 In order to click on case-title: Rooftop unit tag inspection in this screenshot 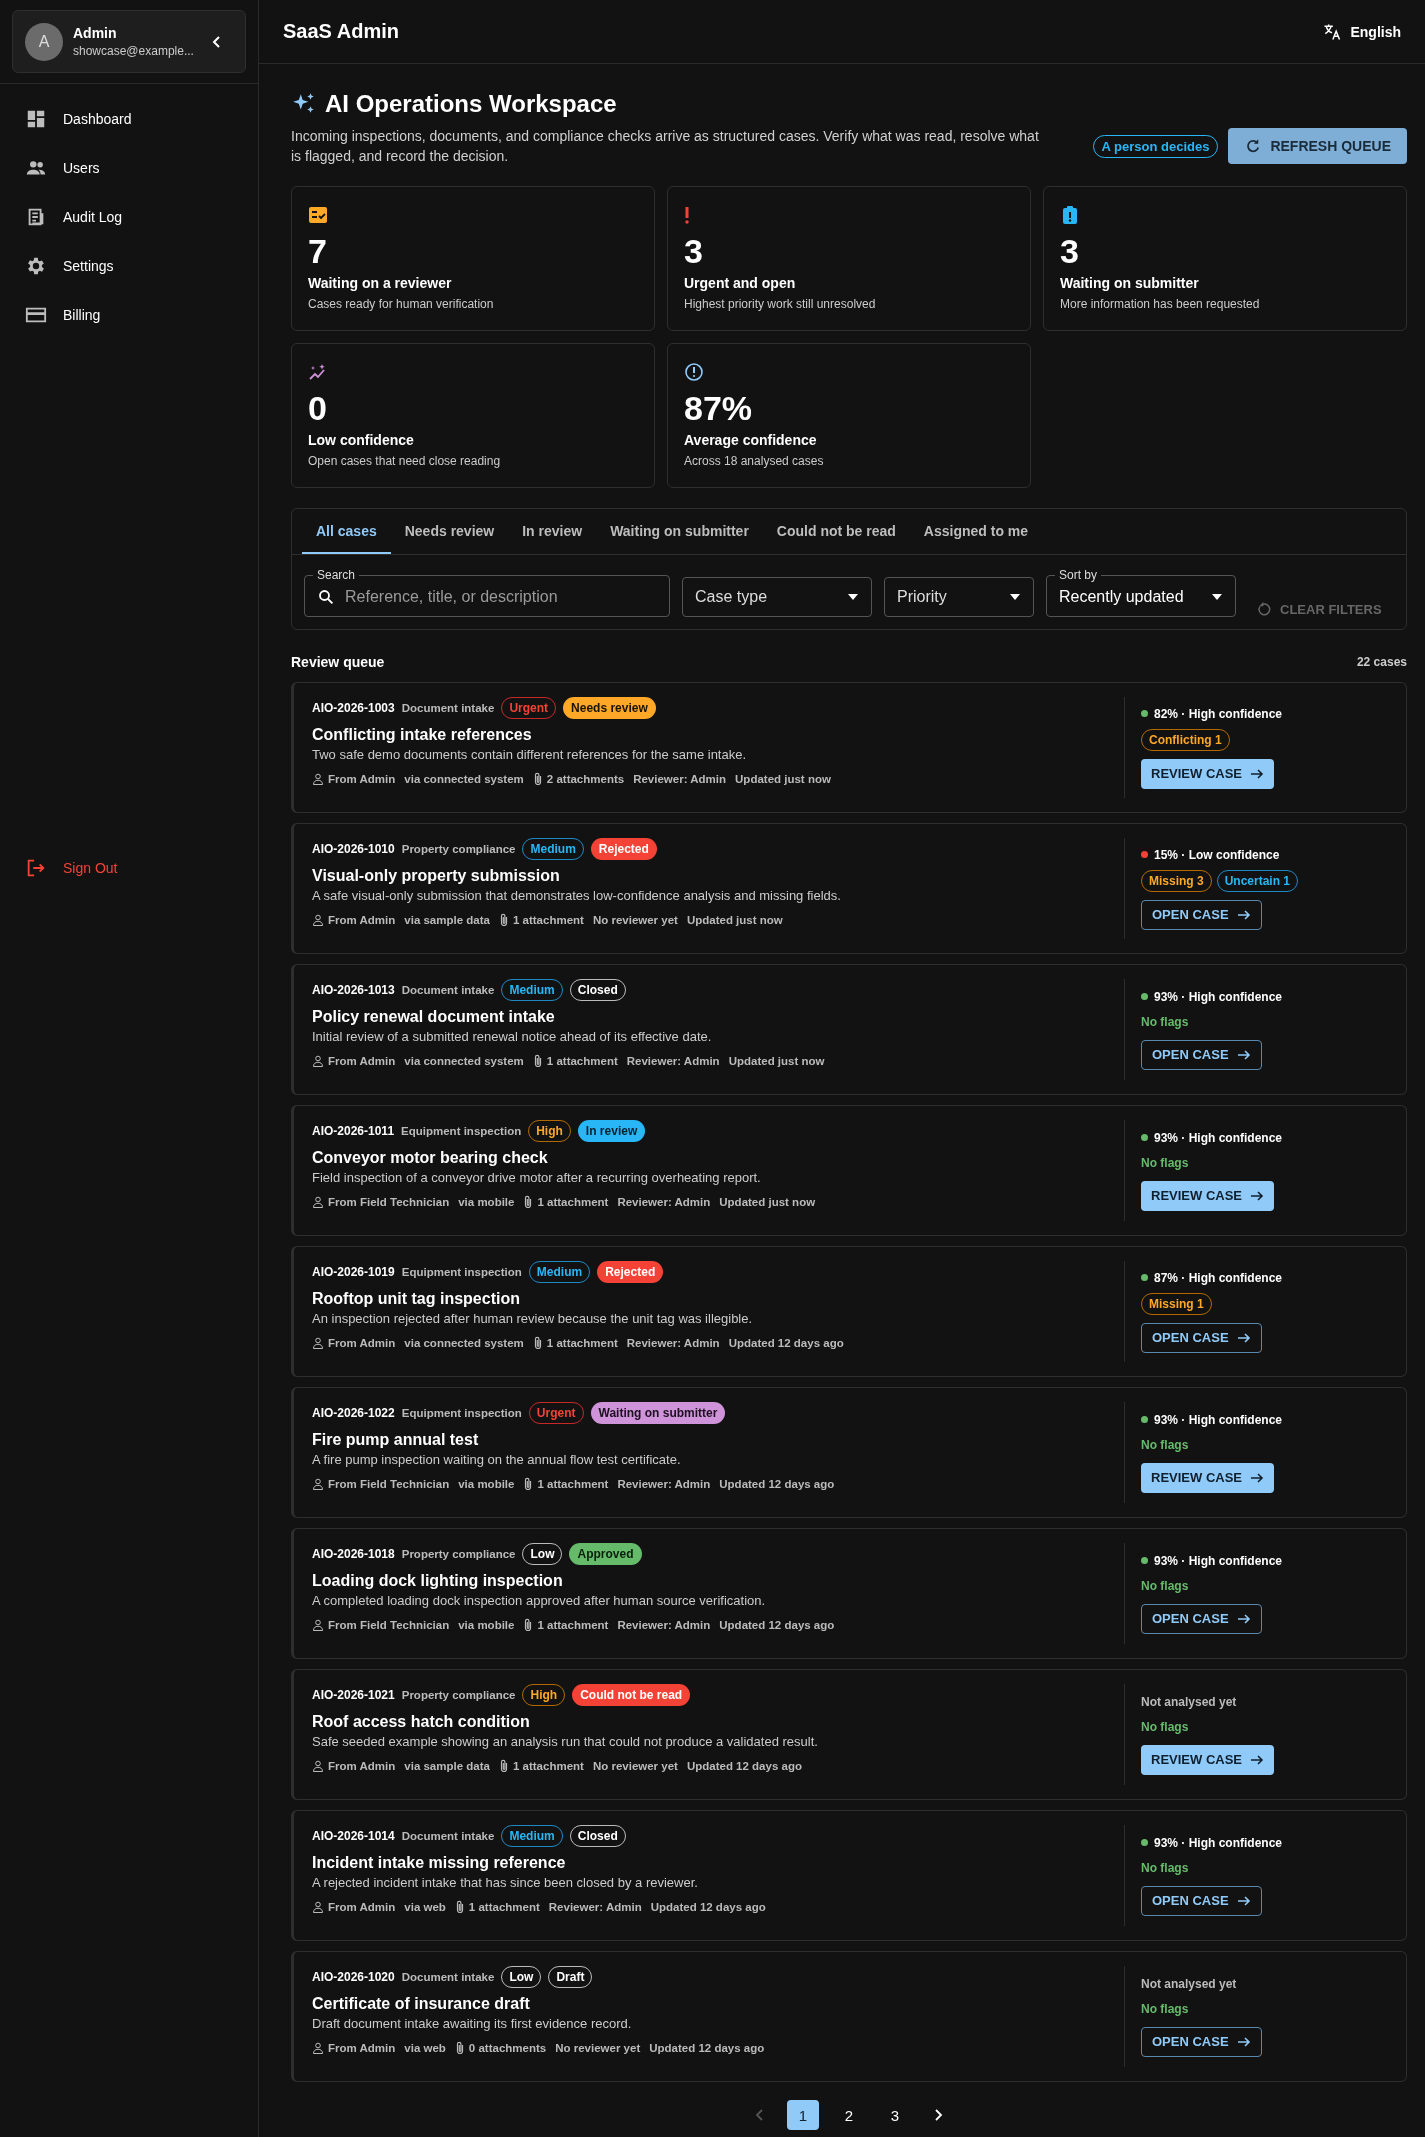, I will do `click(416, 1299)`.